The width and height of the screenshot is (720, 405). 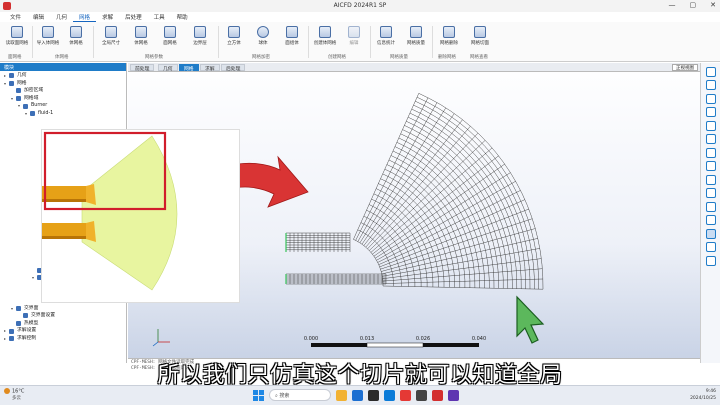 What do you see at coordinates (710, 166) in the screenshot?
I see `zoom-box-icon` at bounding box center [710, 166].